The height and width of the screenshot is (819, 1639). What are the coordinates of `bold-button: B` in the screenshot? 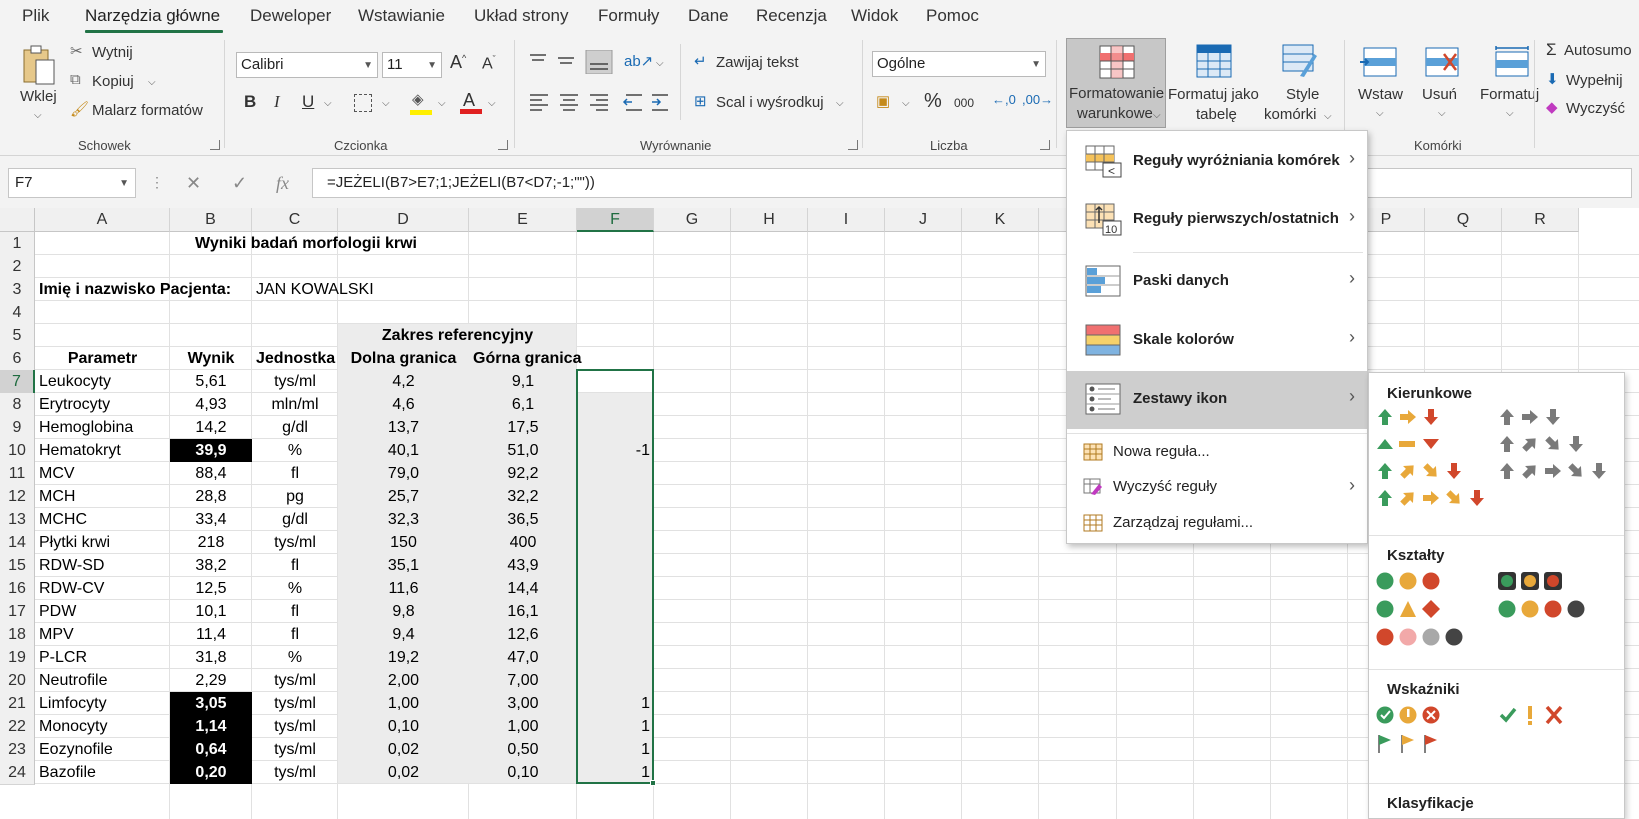 It's located at (250, 102).